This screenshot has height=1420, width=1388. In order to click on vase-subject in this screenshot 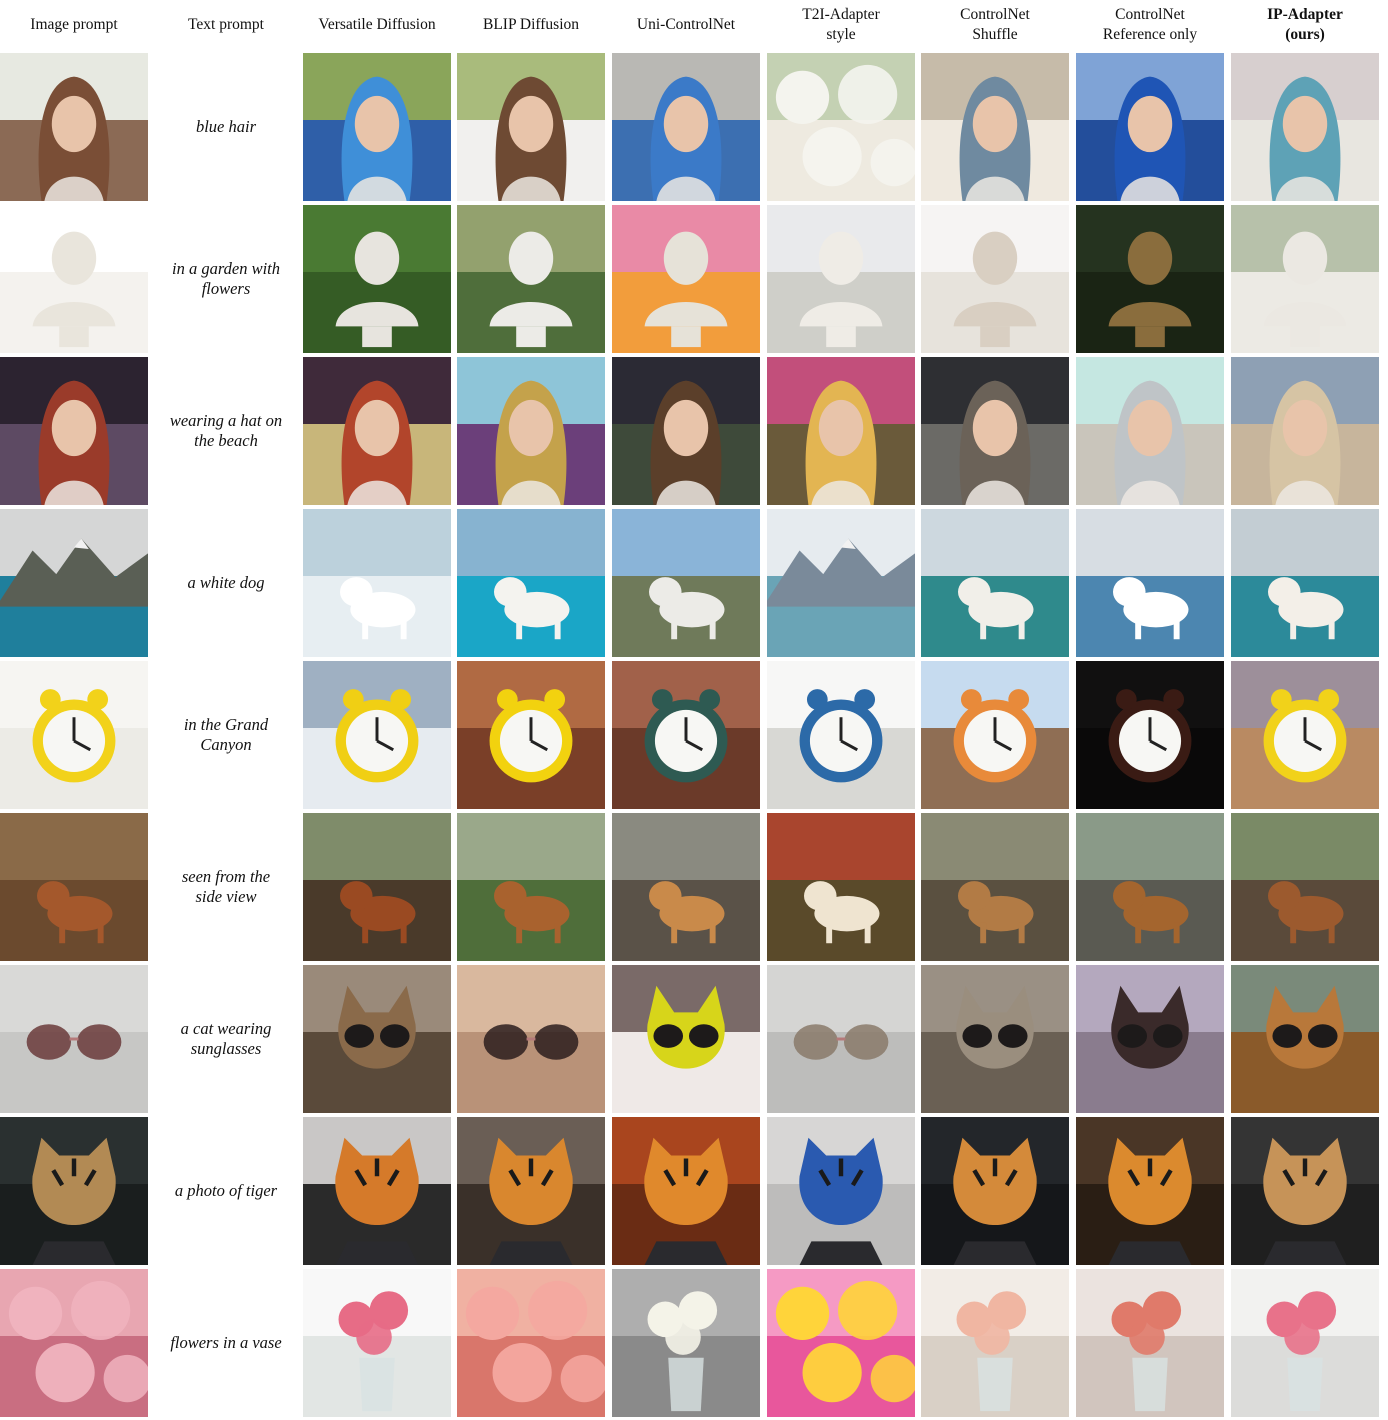, I will do `click(373, 1351)`.